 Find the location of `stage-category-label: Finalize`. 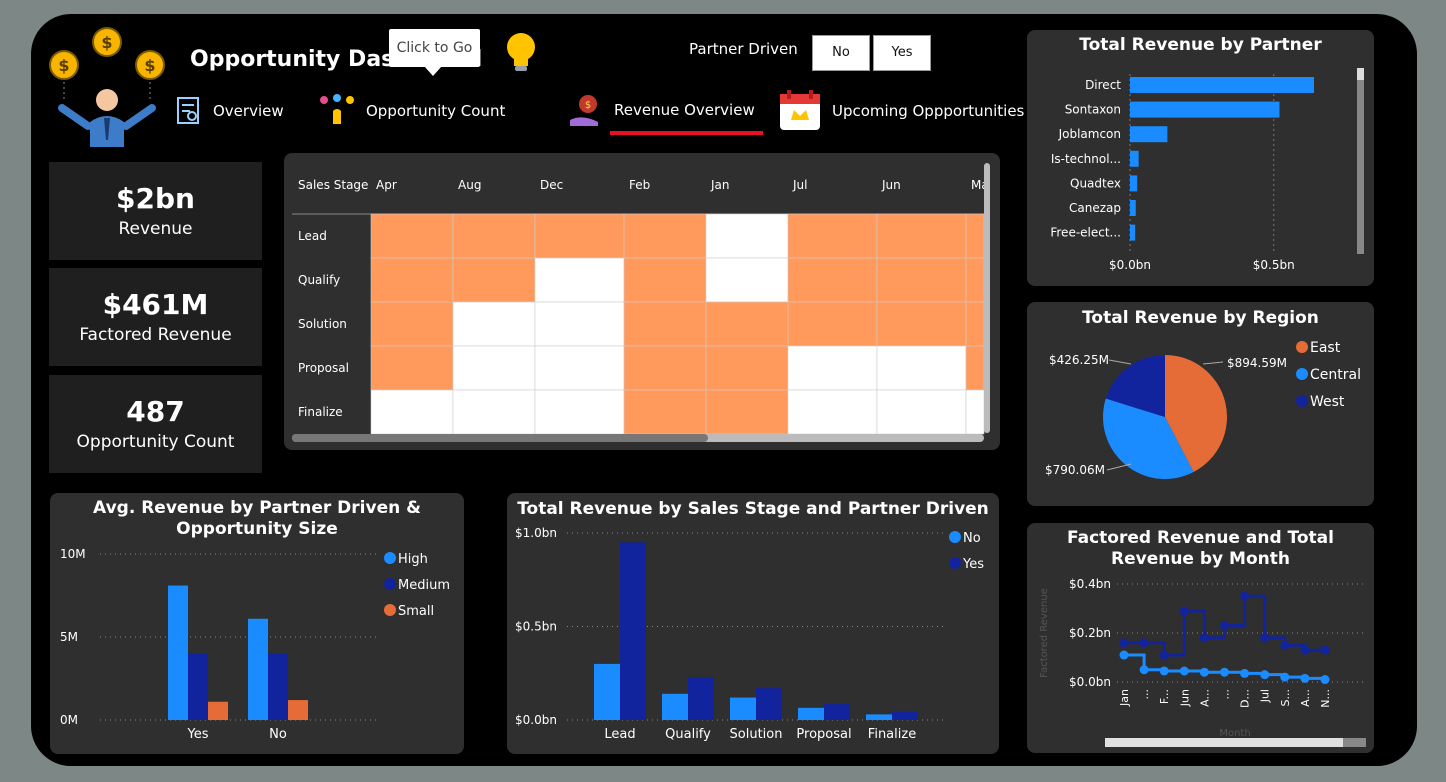

stage-category-label: Finalize is located at coordinates (892, 734).